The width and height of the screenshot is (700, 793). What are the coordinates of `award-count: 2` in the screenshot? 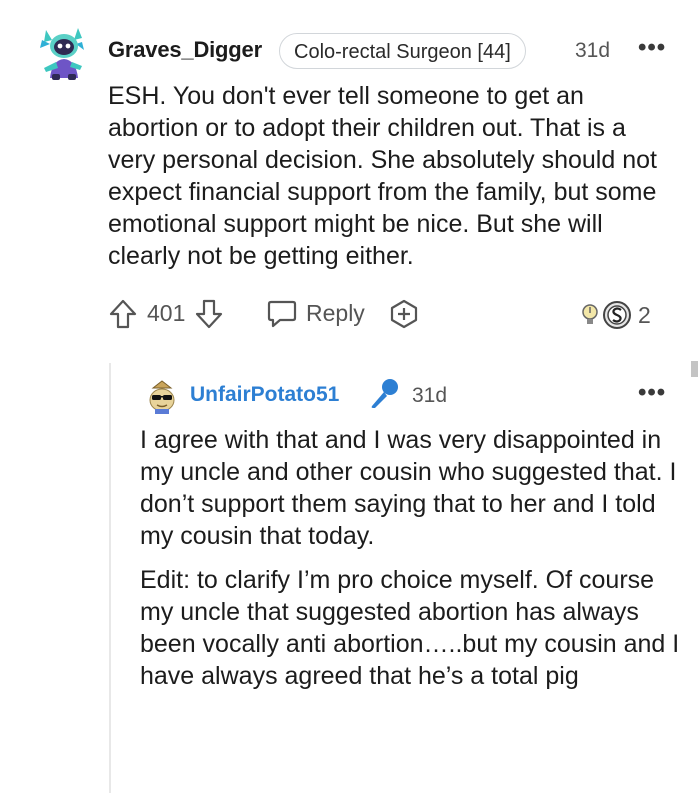 It's located at (644, 314).